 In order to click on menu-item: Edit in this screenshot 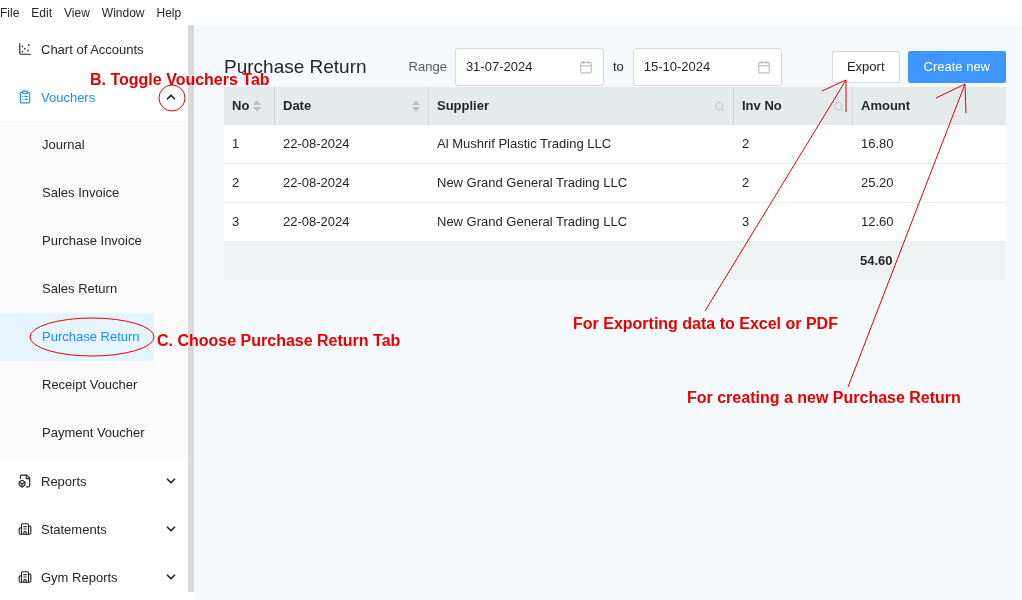, I will do `click(42, 12)`.